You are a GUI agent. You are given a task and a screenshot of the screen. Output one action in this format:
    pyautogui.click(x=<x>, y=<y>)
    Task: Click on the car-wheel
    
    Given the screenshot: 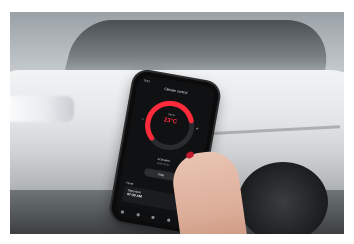 What is the action you would take?
    pyautogui.click(x=283, y=198)
    